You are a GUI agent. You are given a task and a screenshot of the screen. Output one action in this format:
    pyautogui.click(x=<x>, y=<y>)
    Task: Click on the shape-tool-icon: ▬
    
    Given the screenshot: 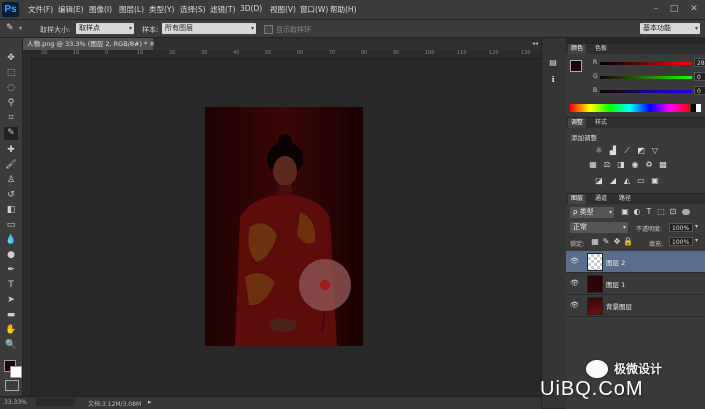 What is the action you would take?
    pyautogui.click(x=11, y=315)
    